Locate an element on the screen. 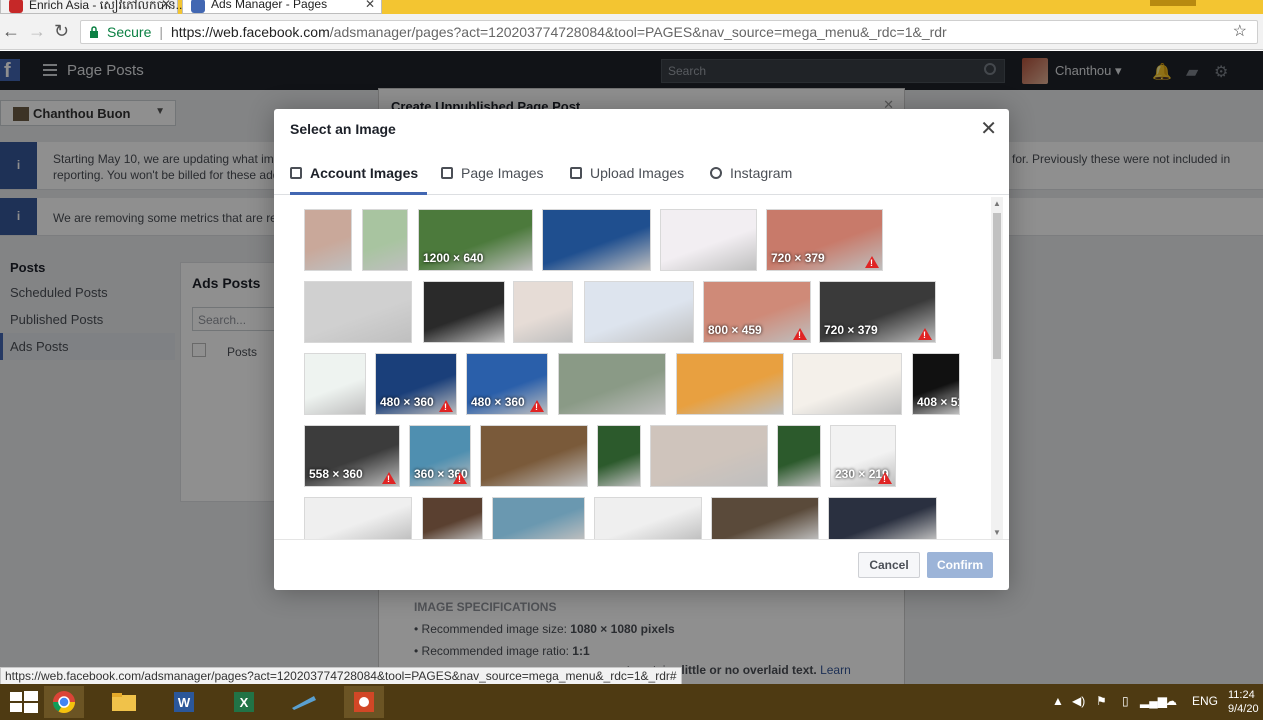 The width and height of the screenshot is (1263, 720). svg-text: X is located at coordinates (244, 702).